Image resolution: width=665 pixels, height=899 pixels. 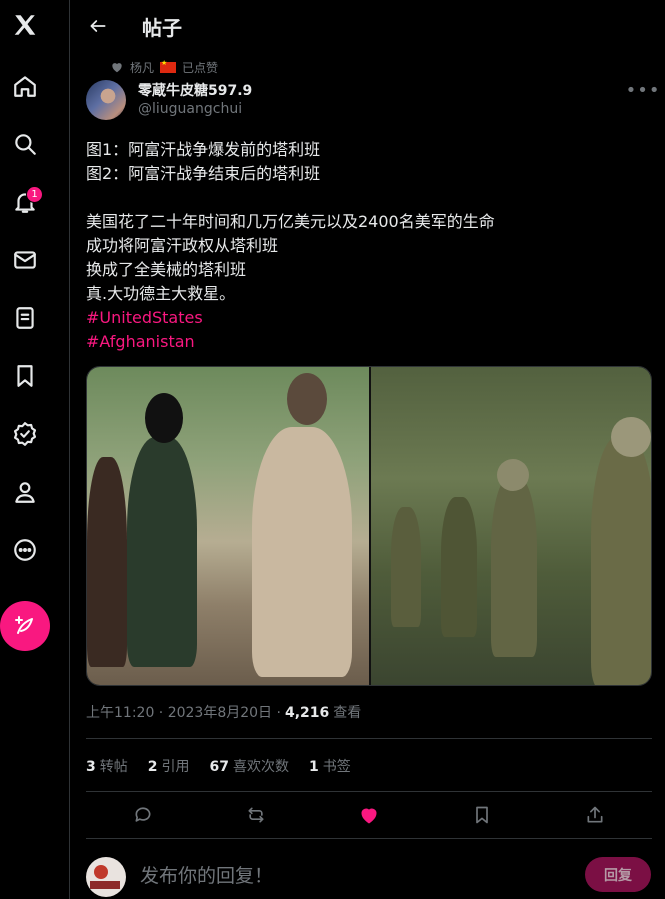 What do you see at coordinates (350, 876) in the screenshot?
I see `reply-input` at bounding box center [350, 876].